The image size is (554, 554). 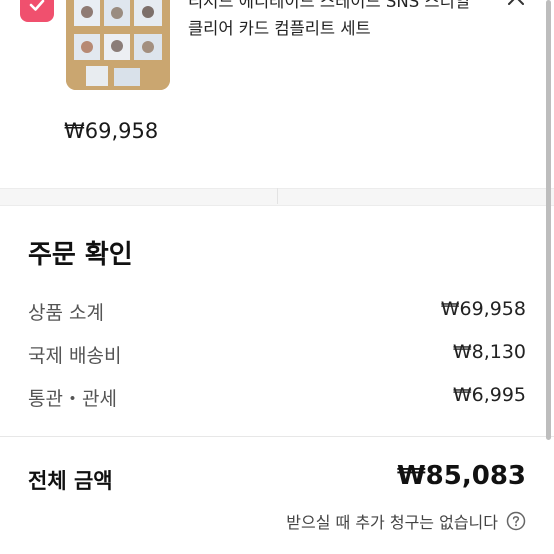 I want to click on summary-label: 상품 소계, so click(x=66, y=313).